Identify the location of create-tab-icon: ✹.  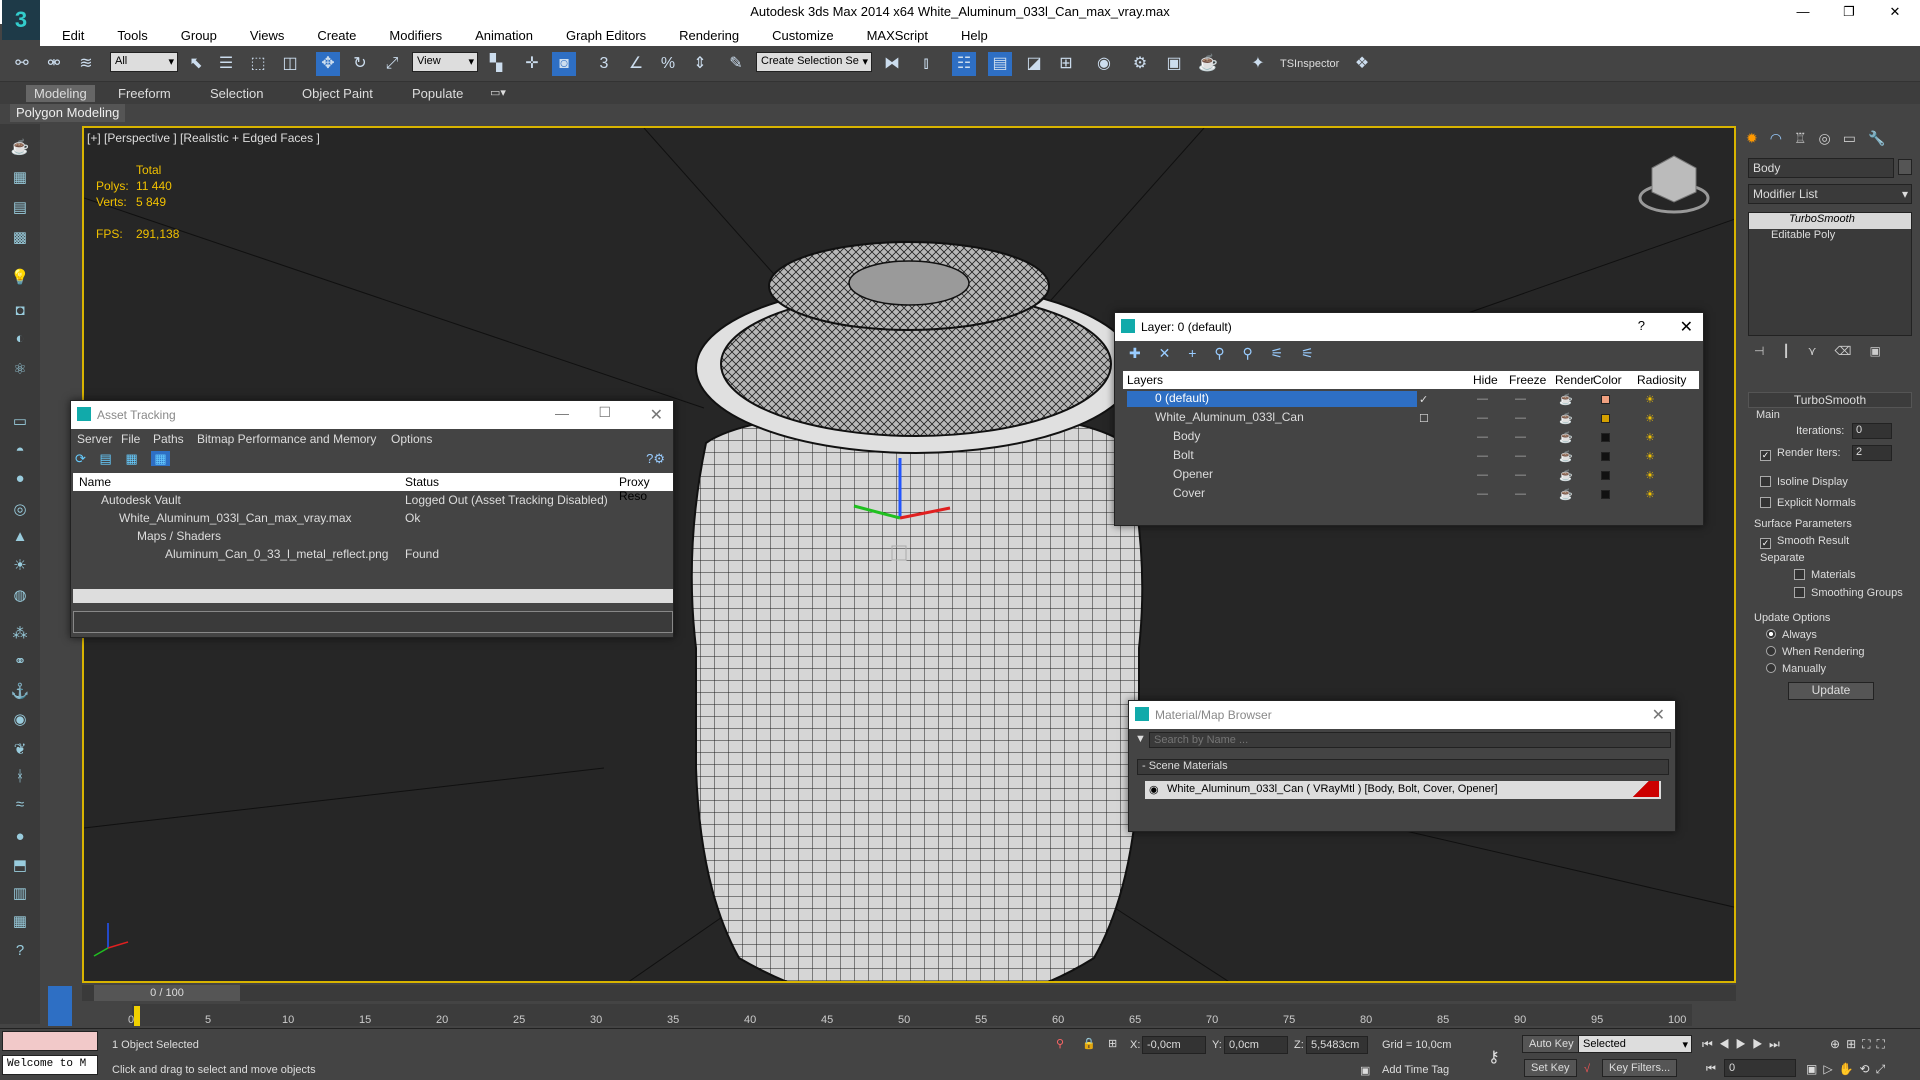
(1758, 138).